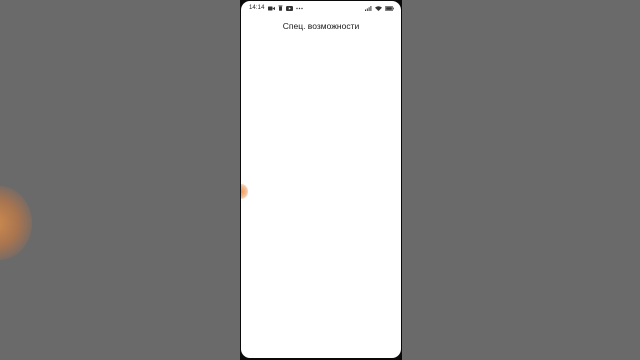  I want to click on status-left: 14:14, so click(276, 8).